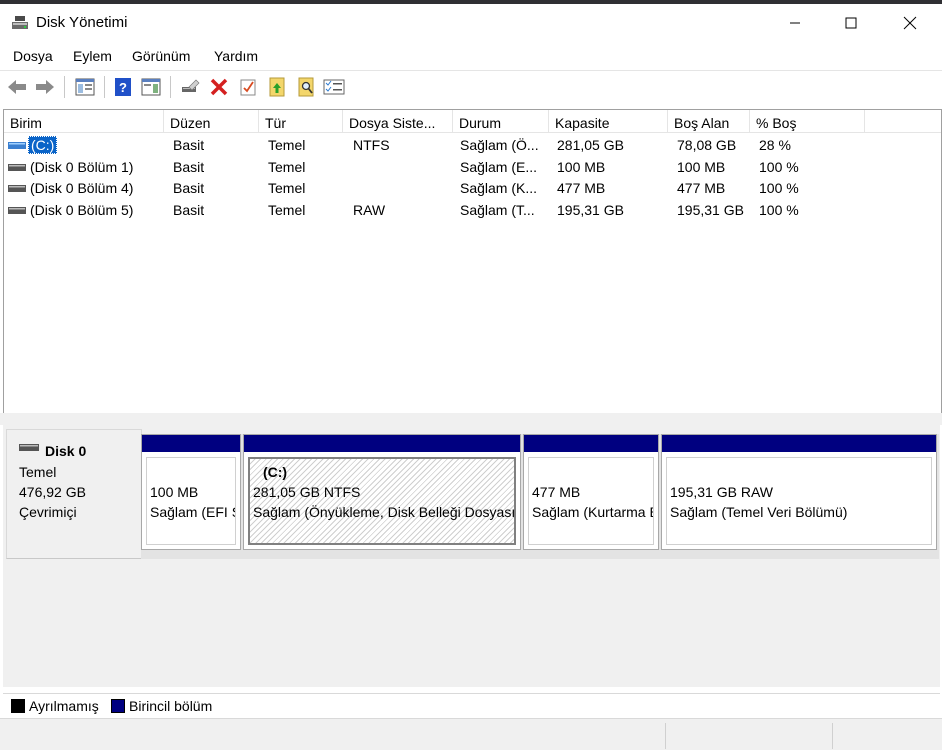 Image resolution: width=942 pixels, height=750 pixels. What do you see at coordinates (248, 87) in the screenshot?
I see `properties-button` at bounding box center [248, 87].